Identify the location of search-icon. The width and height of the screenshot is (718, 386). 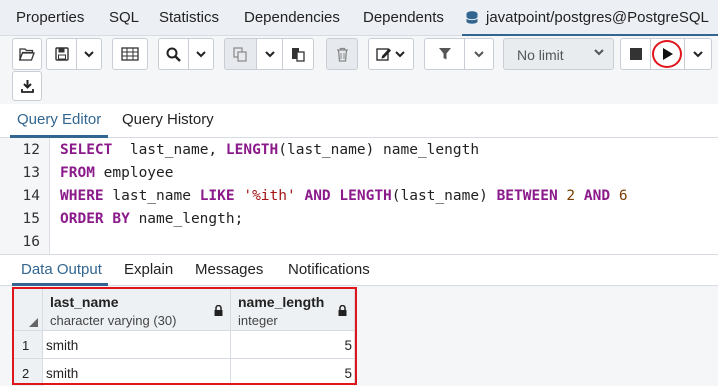
(173, 54).